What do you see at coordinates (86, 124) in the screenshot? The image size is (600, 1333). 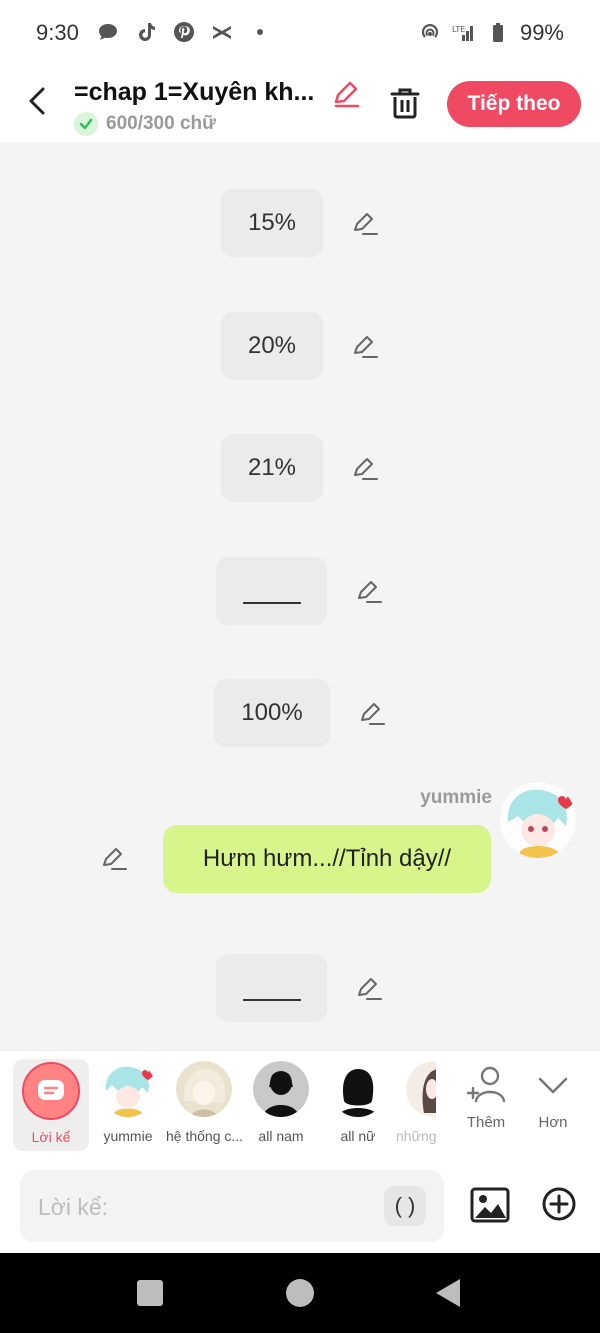 I see `check-icon` at bounding box center [86, 124].